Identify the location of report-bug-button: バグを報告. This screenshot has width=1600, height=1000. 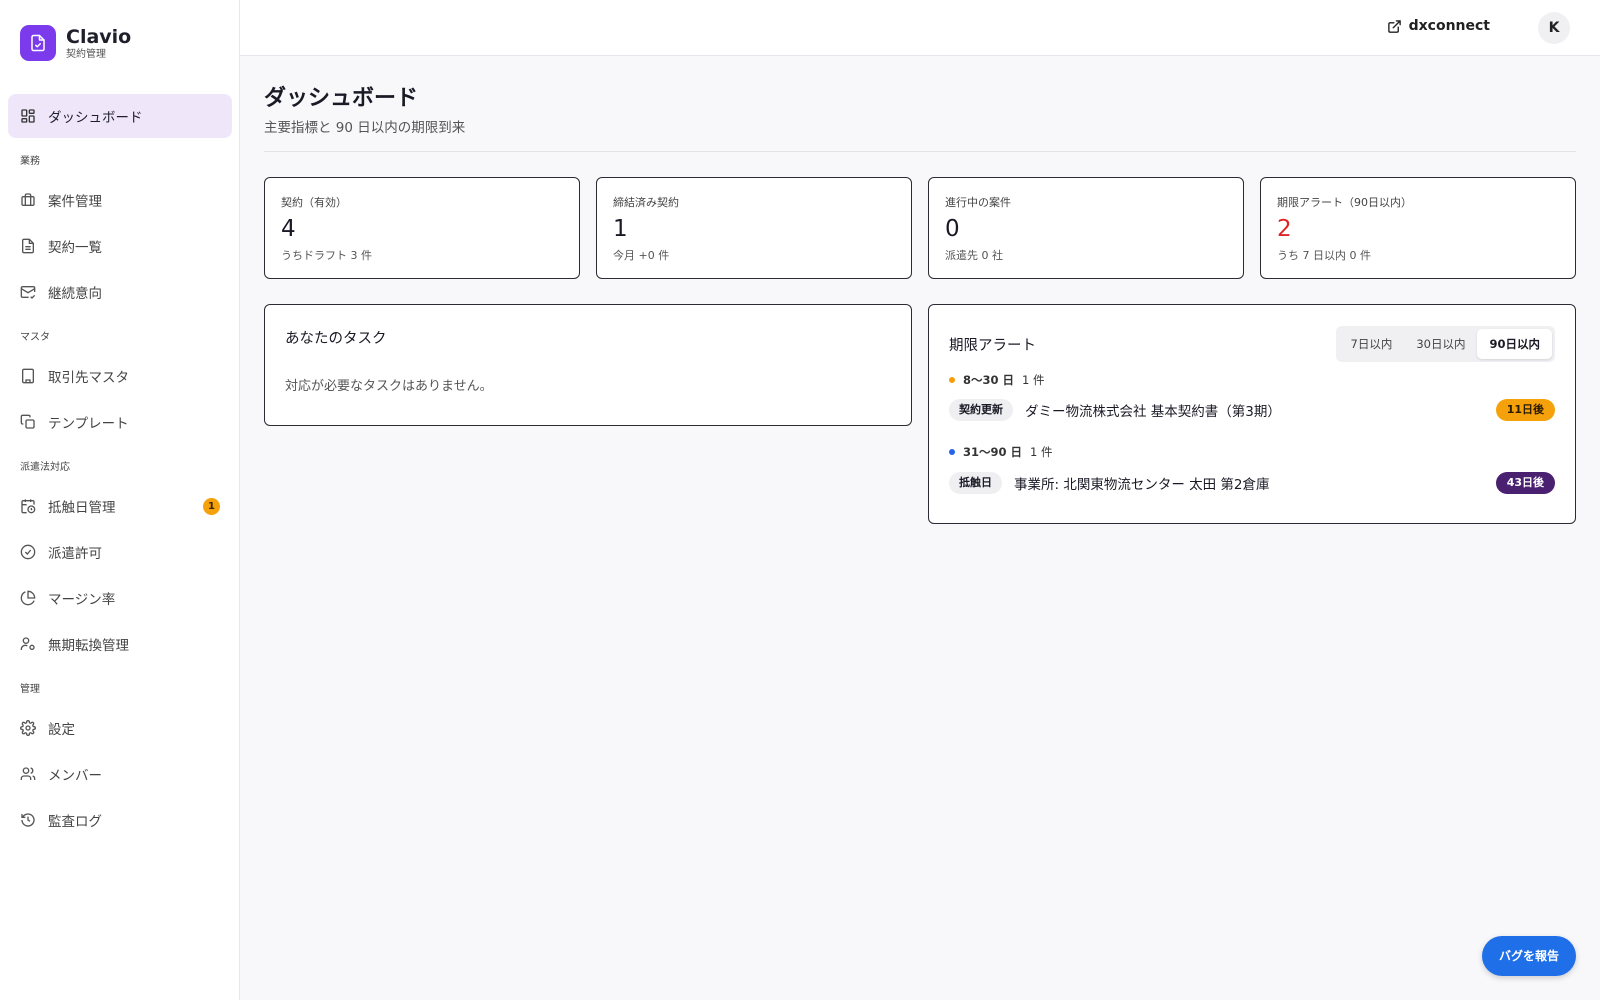
(1528, 956).